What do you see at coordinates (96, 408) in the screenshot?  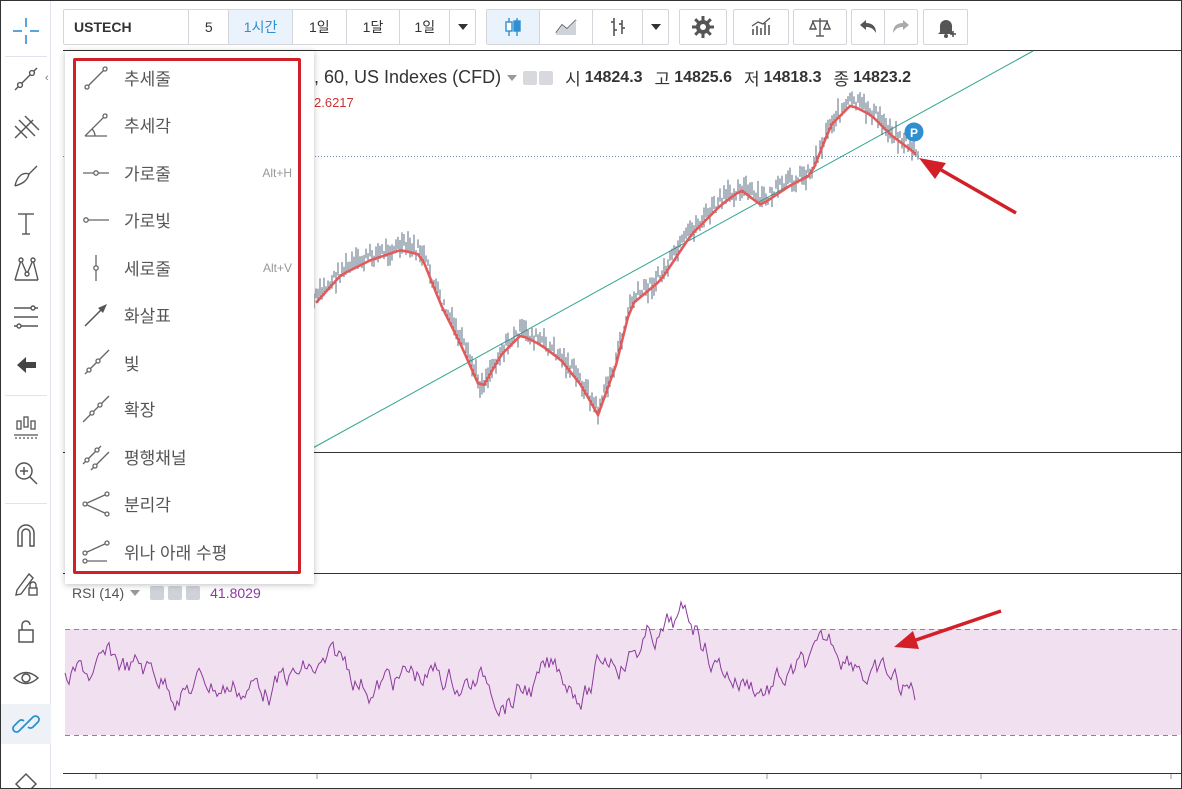 I see `extended-line-icon` at bounding box center [96, 408].